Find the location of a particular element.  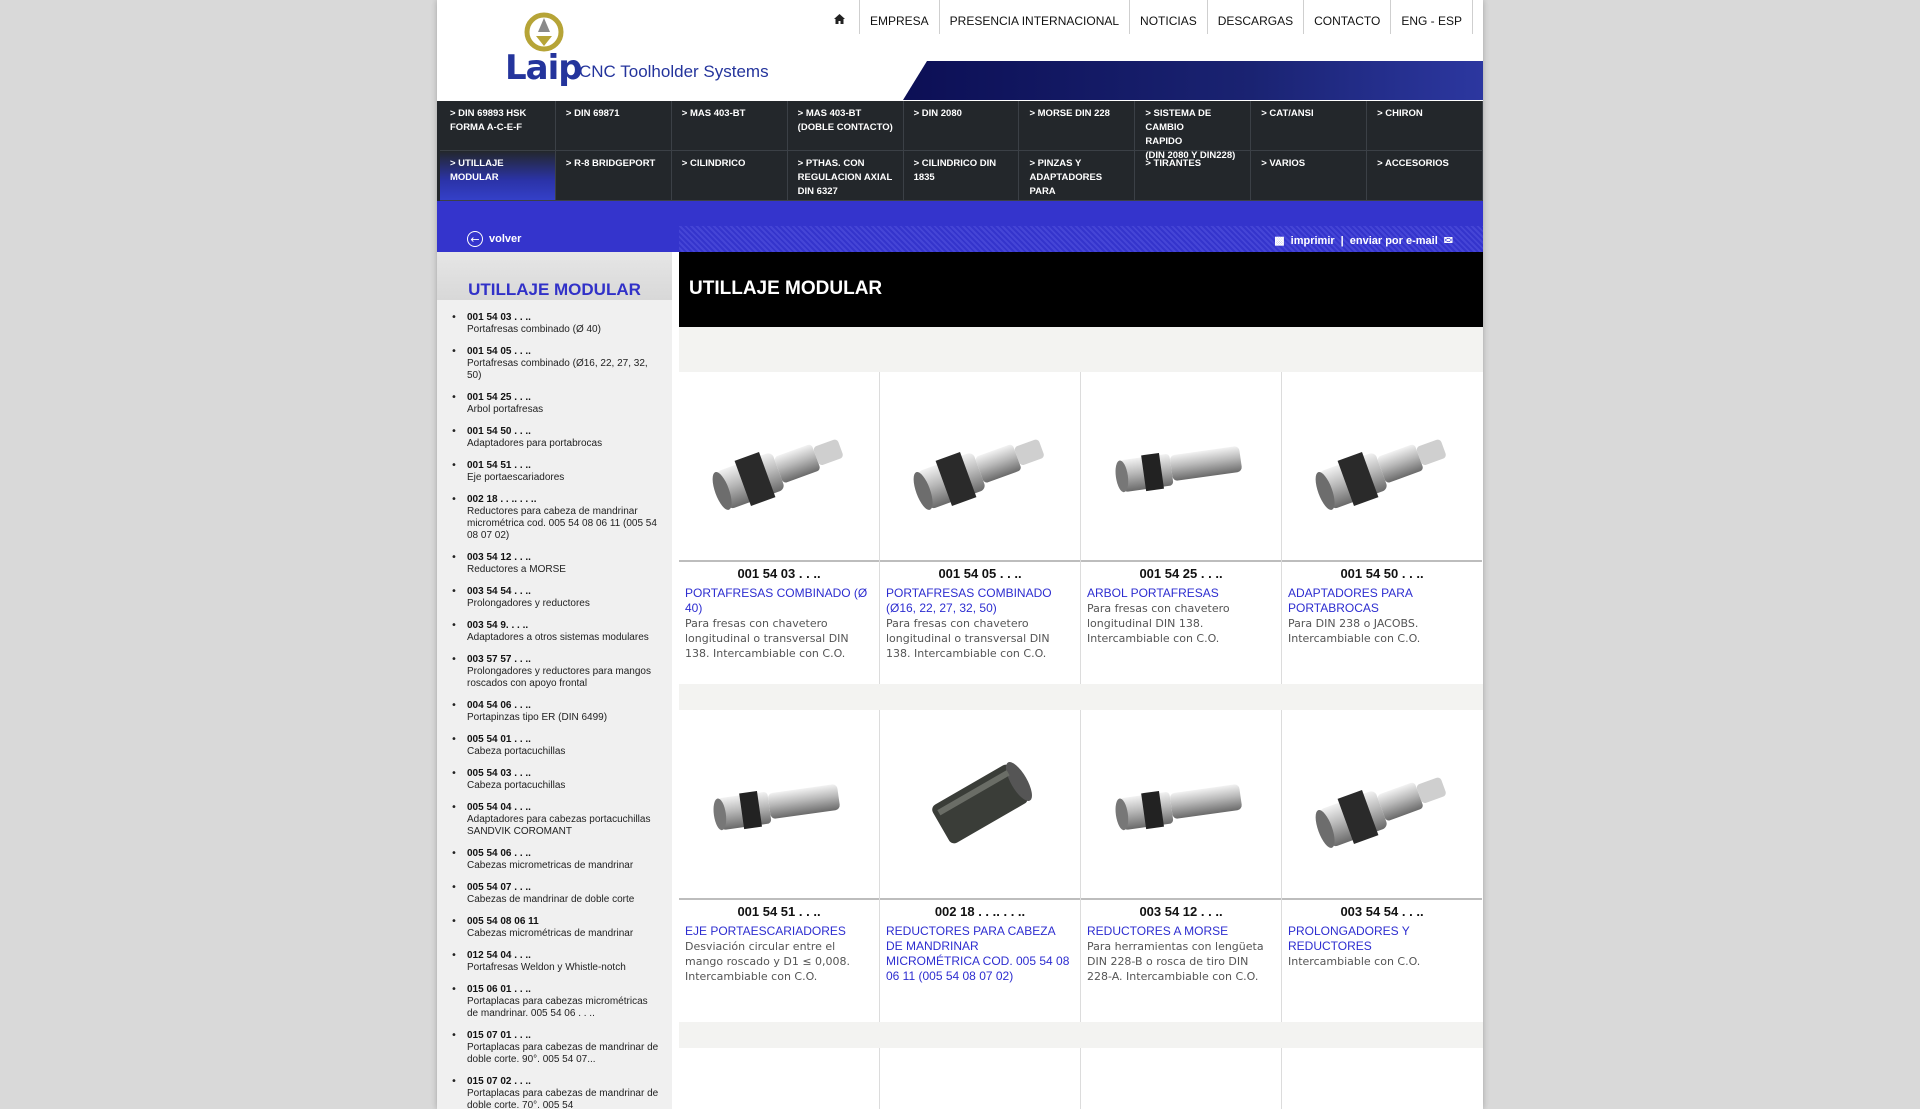

product-name-link: ARBOL PORTAFRESAS is located at coordinates (1181, 593).